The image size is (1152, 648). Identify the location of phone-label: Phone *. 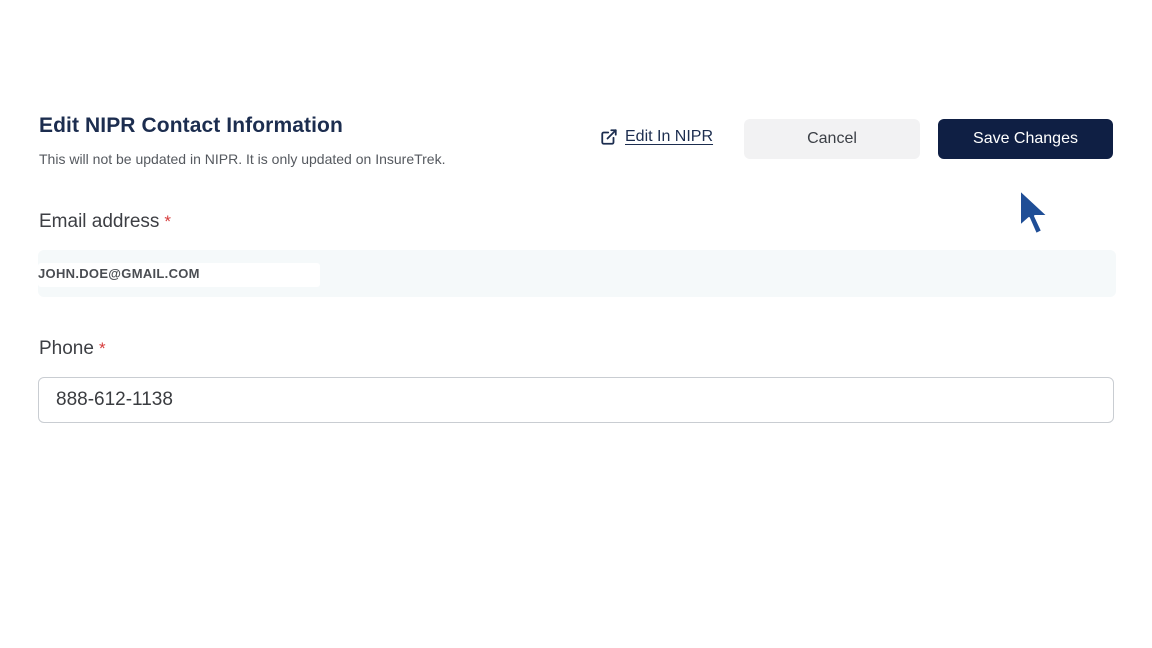
(72, 349).